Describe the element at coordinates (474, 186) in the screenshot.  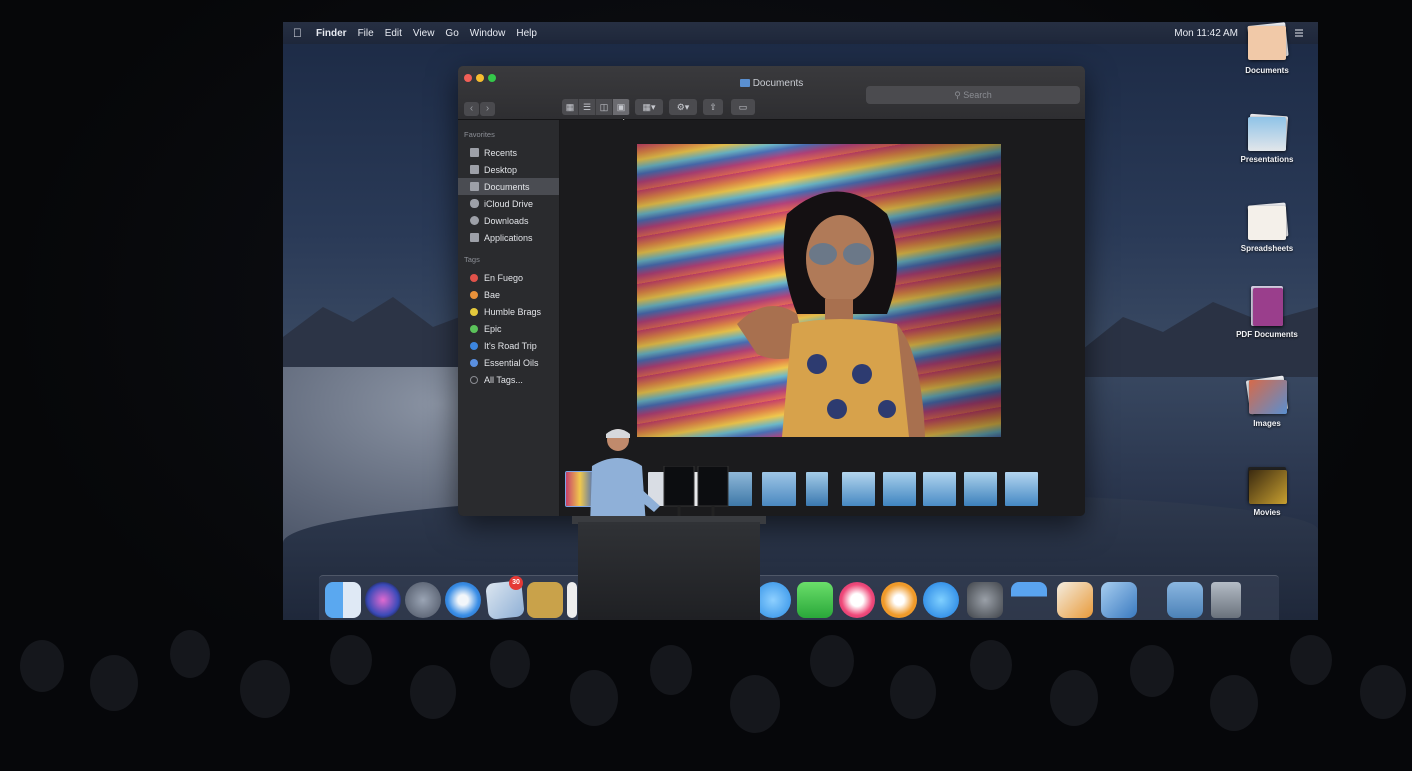
I see `document-icon` at that location.